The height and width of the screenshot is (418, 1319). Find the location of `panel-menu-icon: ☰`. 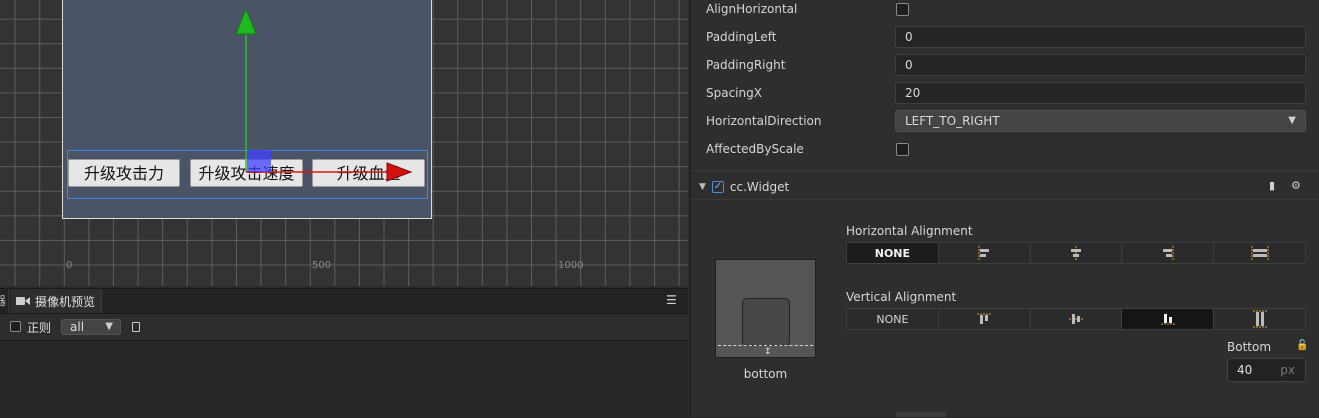

panel-menu-icon: ☰ is located at coordinates (671, 300).